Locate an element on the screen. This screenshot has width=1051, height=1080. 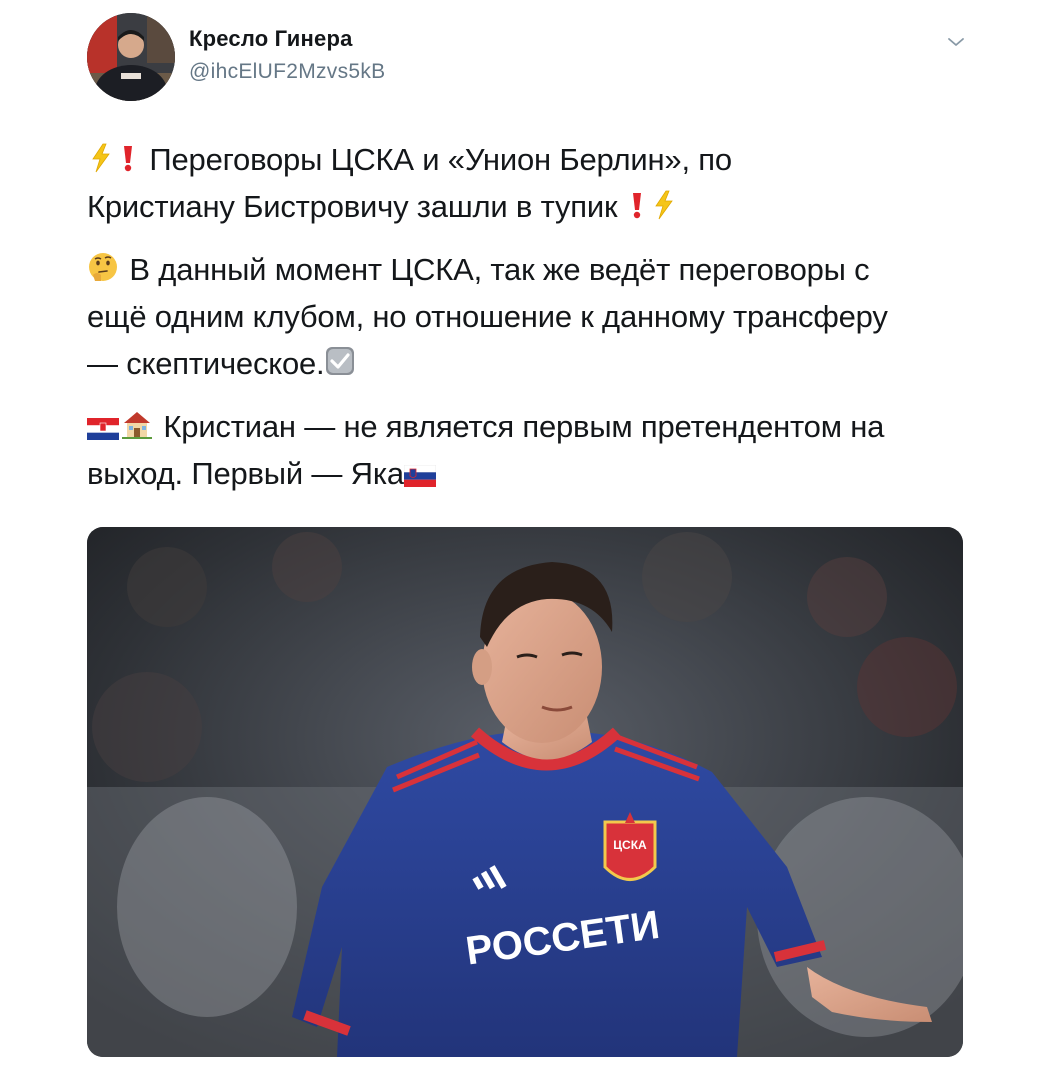
chevron-down-icon is located at coordinates (956, 42).